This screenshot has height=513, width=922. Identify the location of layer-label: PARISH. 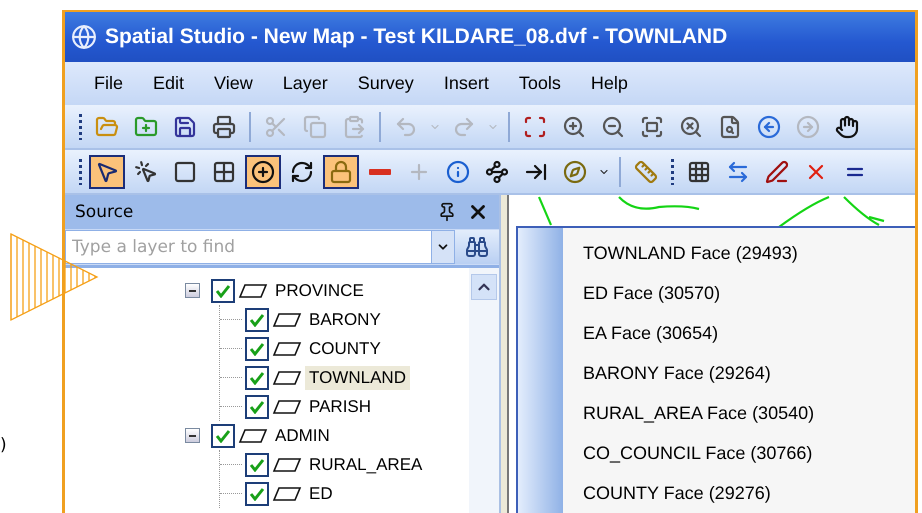
(340, 406).